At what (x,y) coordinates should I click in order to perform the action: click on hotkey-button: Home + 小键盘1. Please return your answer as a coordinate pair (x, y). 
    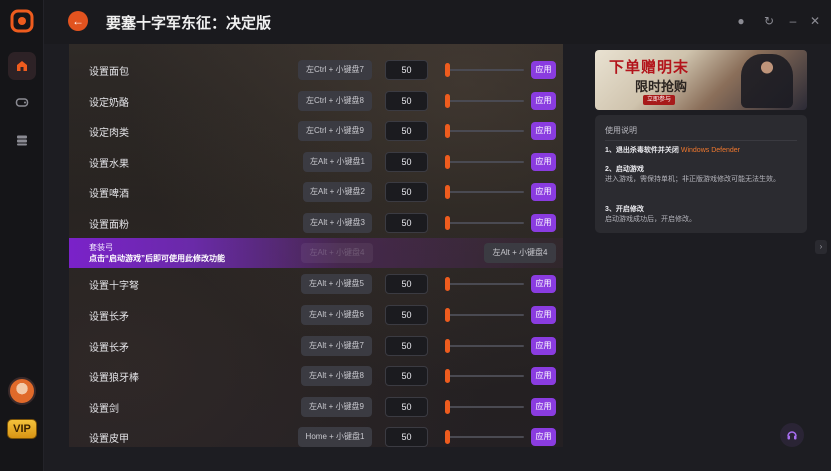
    Looking at the image, I should click on (335, 437).